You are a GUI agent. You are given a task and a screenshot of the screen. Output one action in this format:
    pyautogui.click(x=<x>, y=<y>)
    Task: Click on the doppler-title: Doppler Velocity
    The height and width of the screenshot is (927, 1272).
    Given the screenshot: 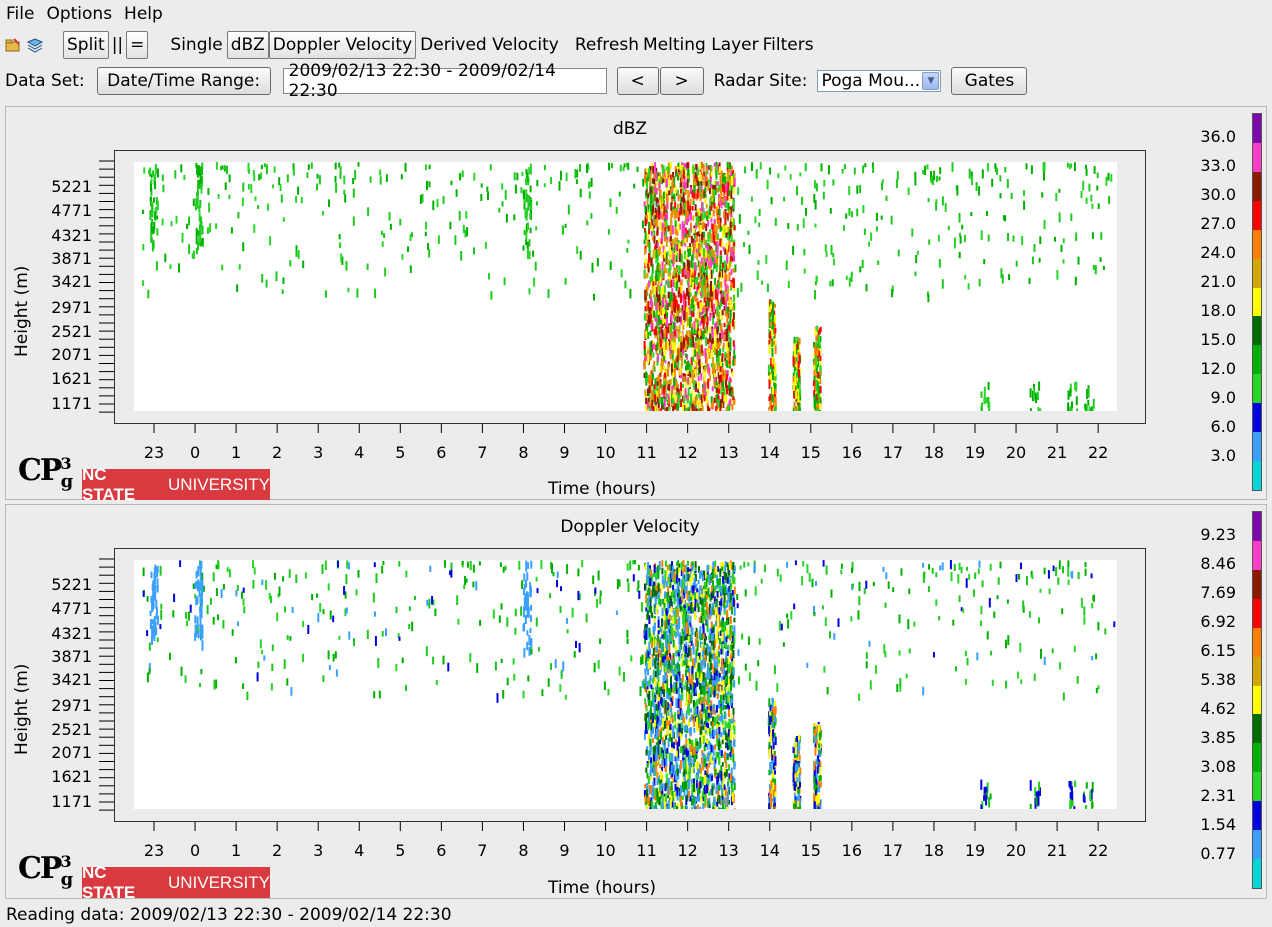 What is the action you would take?
    pyautogui.click(x=630, y=527)
    